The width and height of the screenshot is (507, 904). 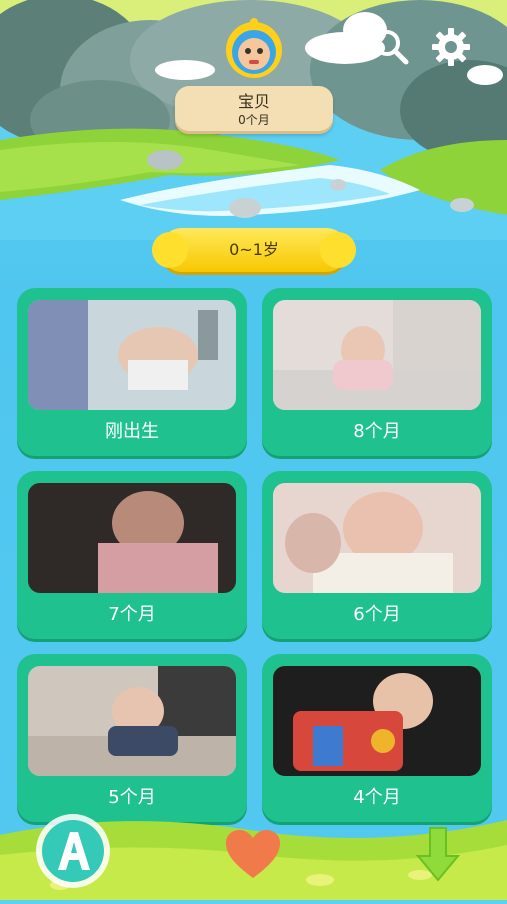 I want to click on age-range-label: 0~1岁, so click(x=254, y=249).